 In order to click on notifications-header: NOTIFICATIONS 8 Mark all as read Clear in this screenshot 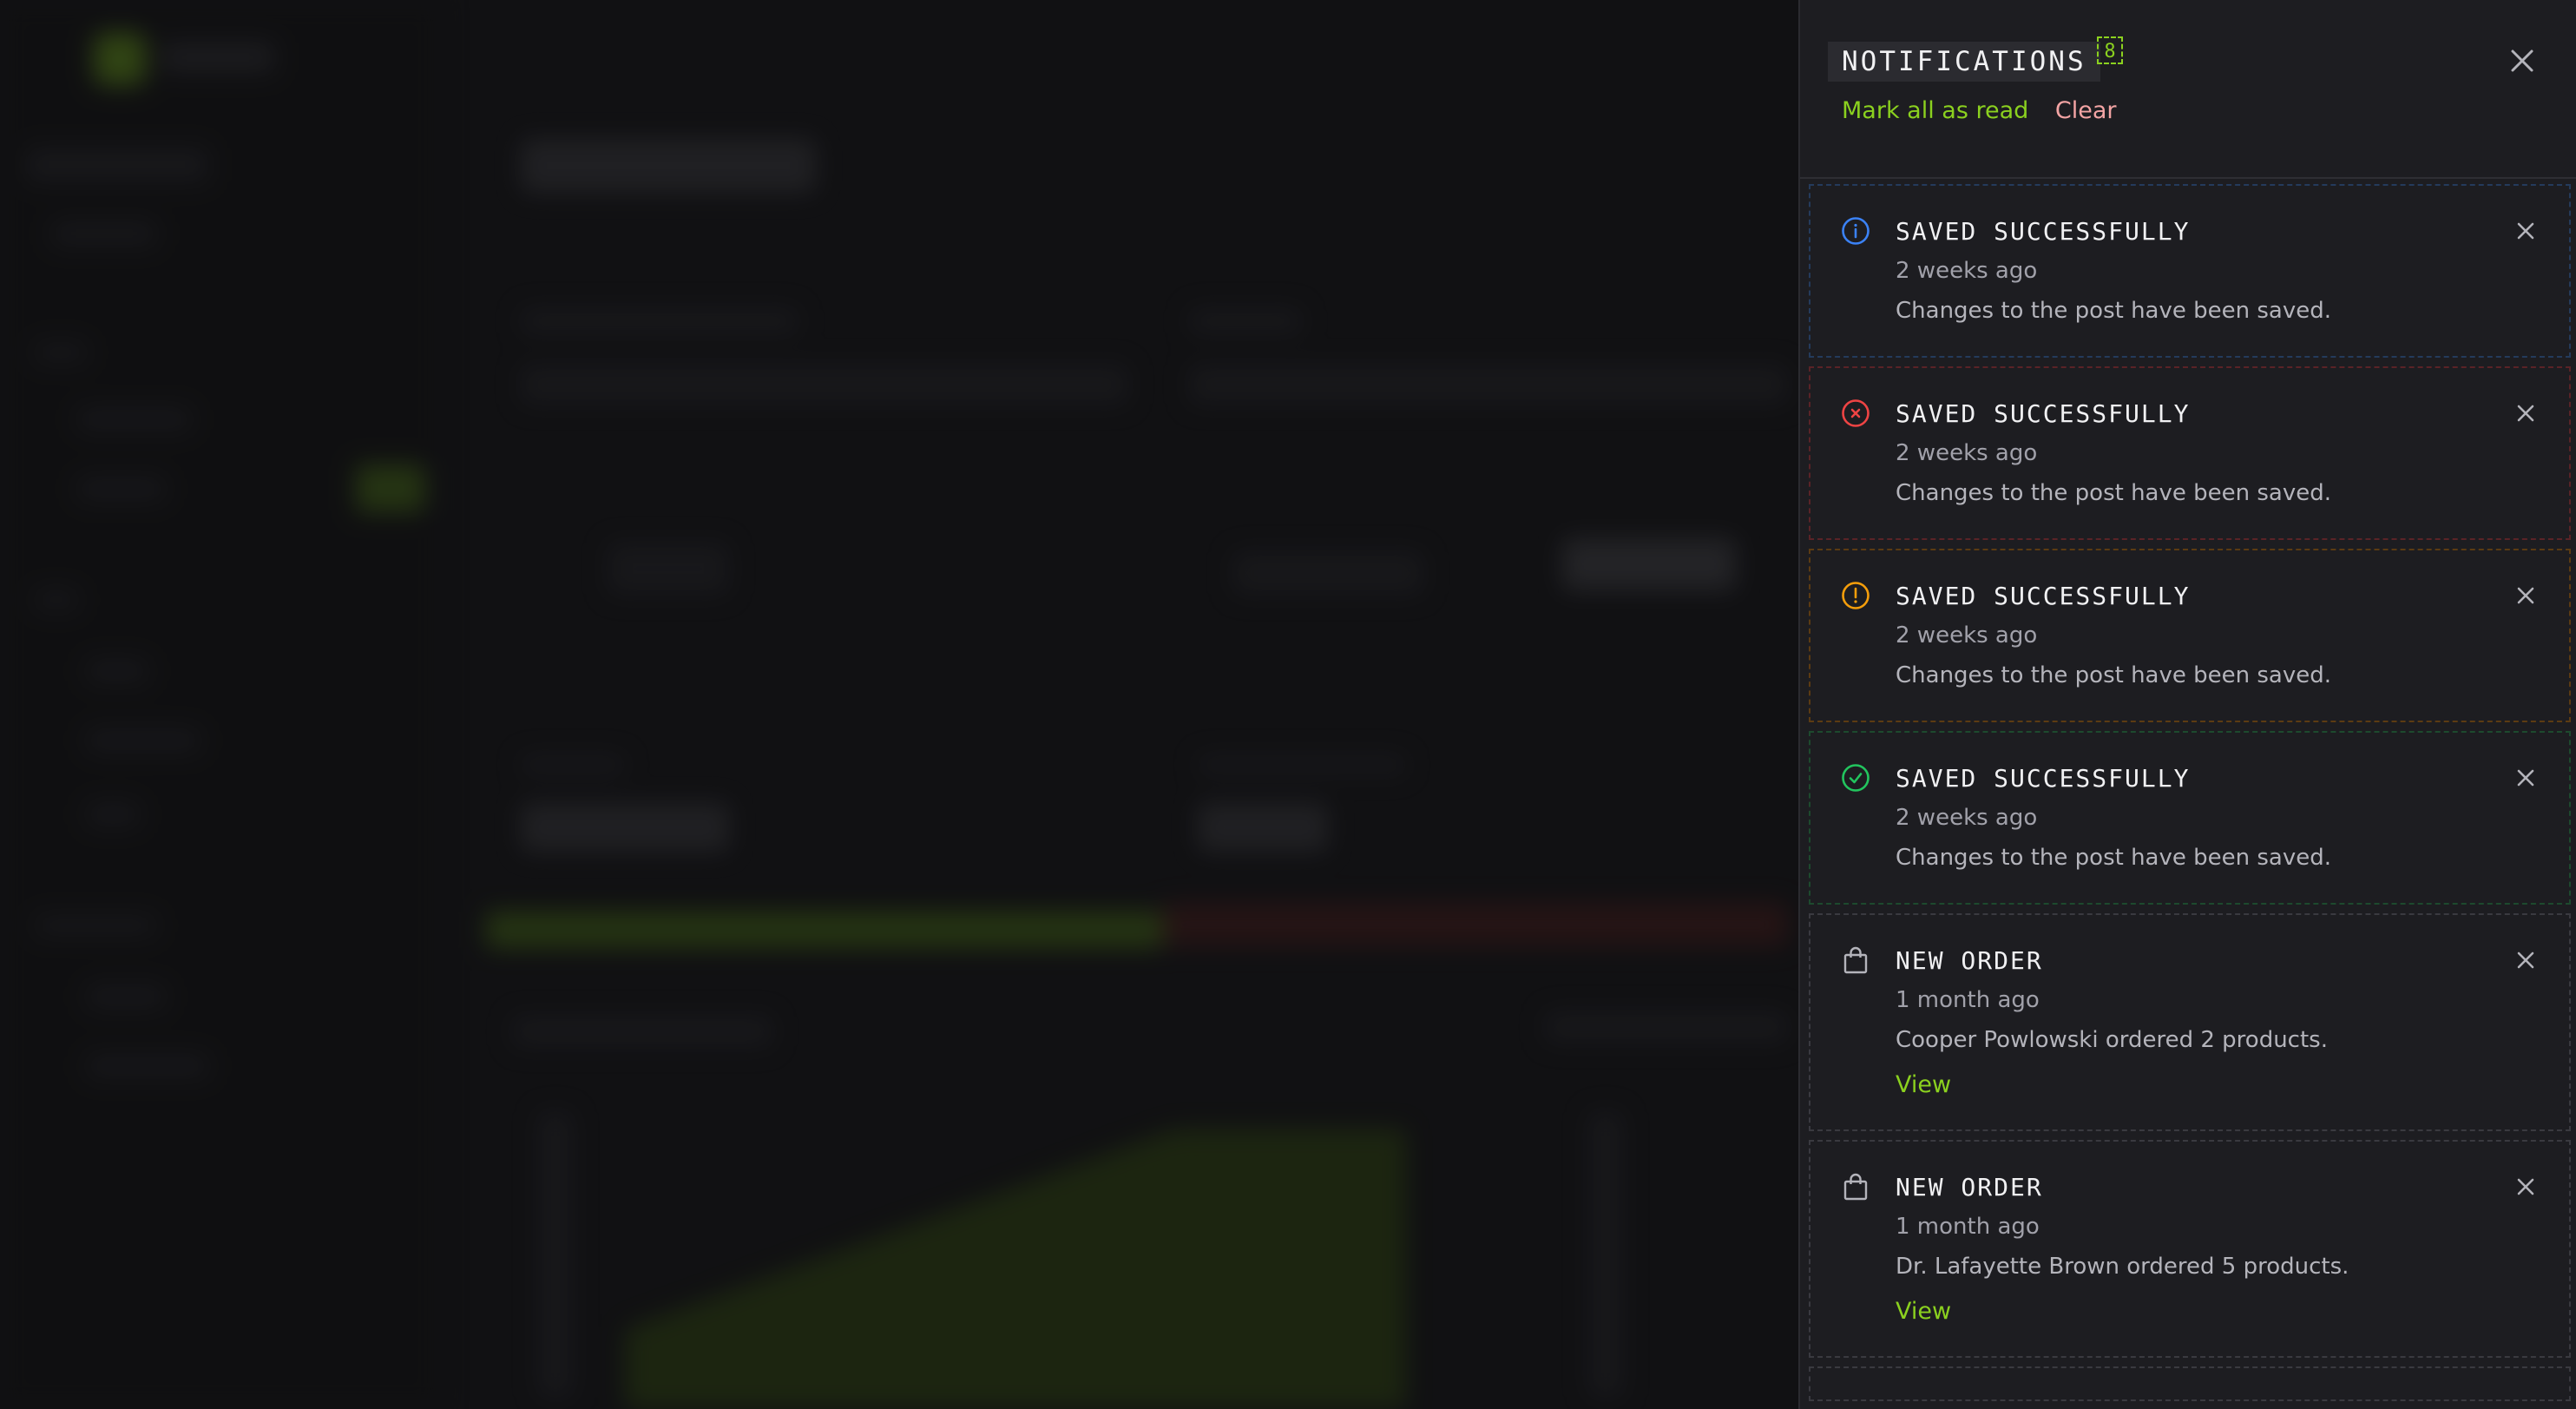, I will do `click(2188, 89)`.